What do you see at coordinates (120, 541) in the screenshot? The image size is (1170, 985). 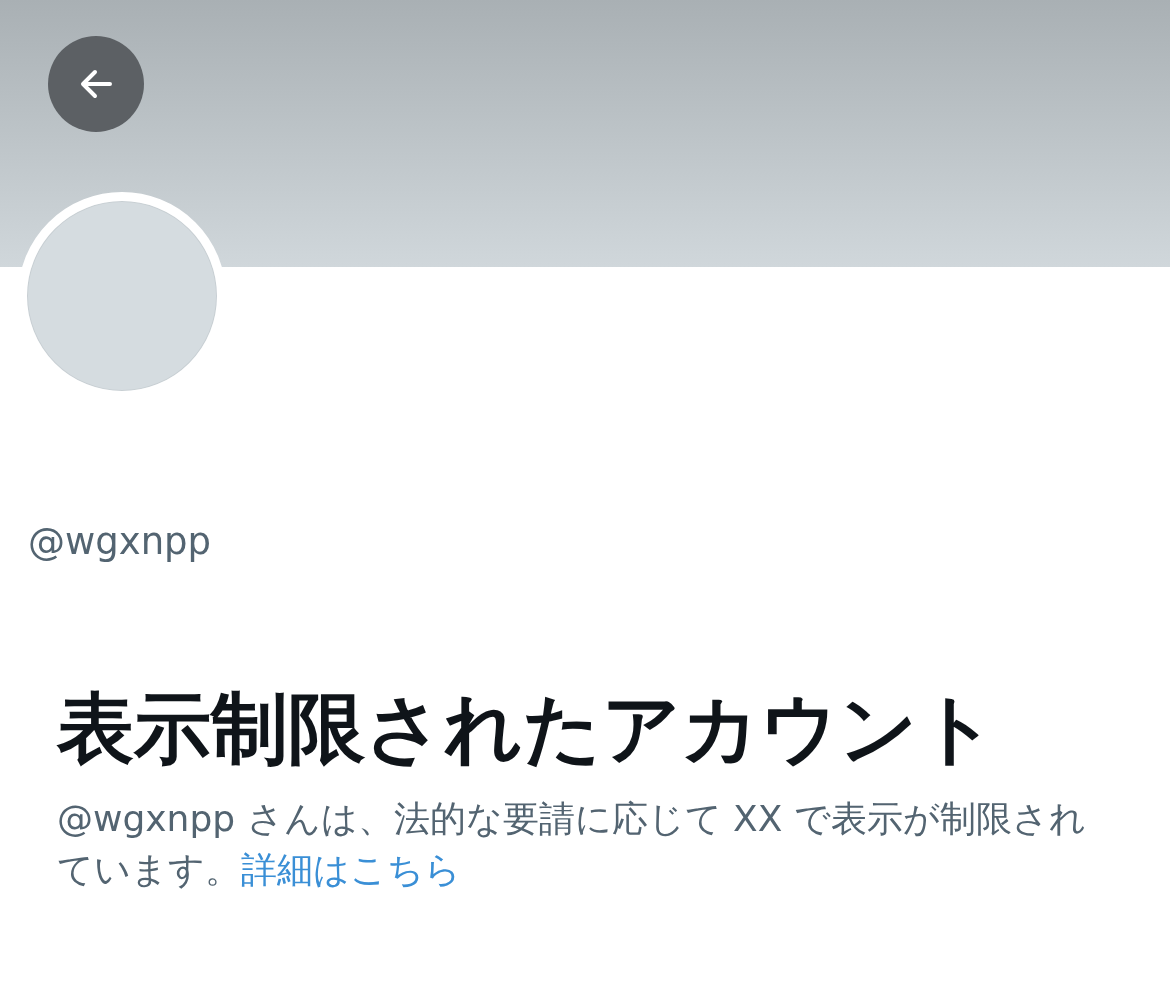 I see `profile-handle: @wgxnpp` at bounding box center [120, 541].